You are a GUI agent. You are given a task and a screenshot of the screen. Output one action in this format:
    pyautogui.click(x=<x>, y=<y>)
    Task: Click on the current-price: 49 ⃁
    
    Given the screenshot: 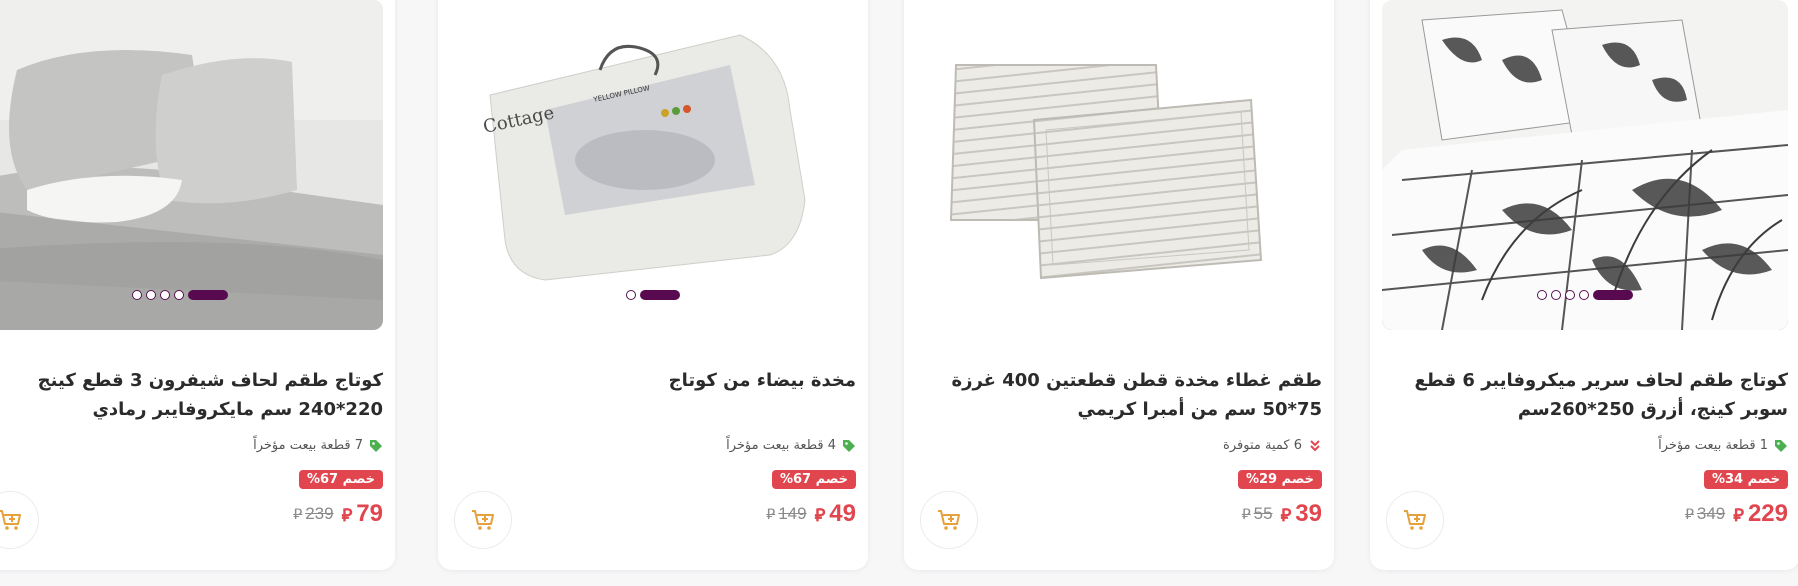 What is the action you would take?
    pyautogui.click(x=835, y=514)
    